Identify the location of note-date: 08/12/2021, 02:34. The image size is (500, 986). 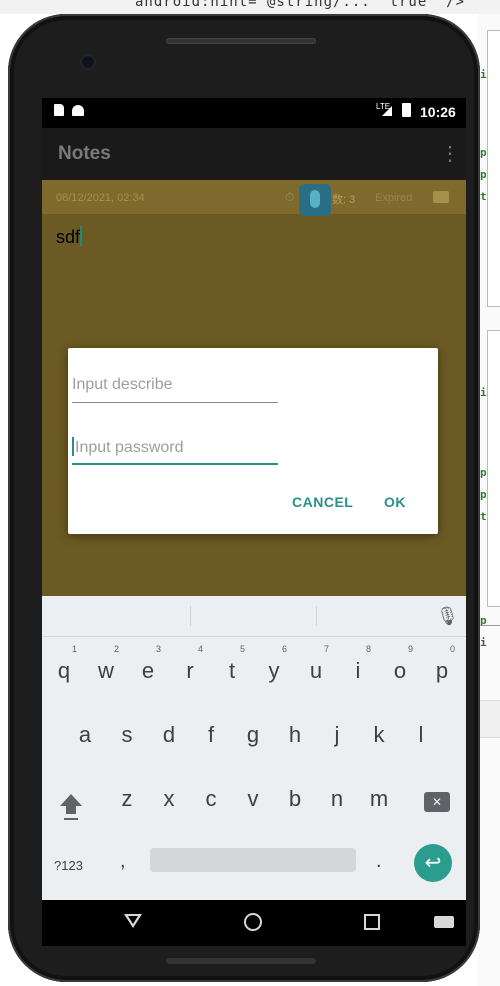
(100, 198).